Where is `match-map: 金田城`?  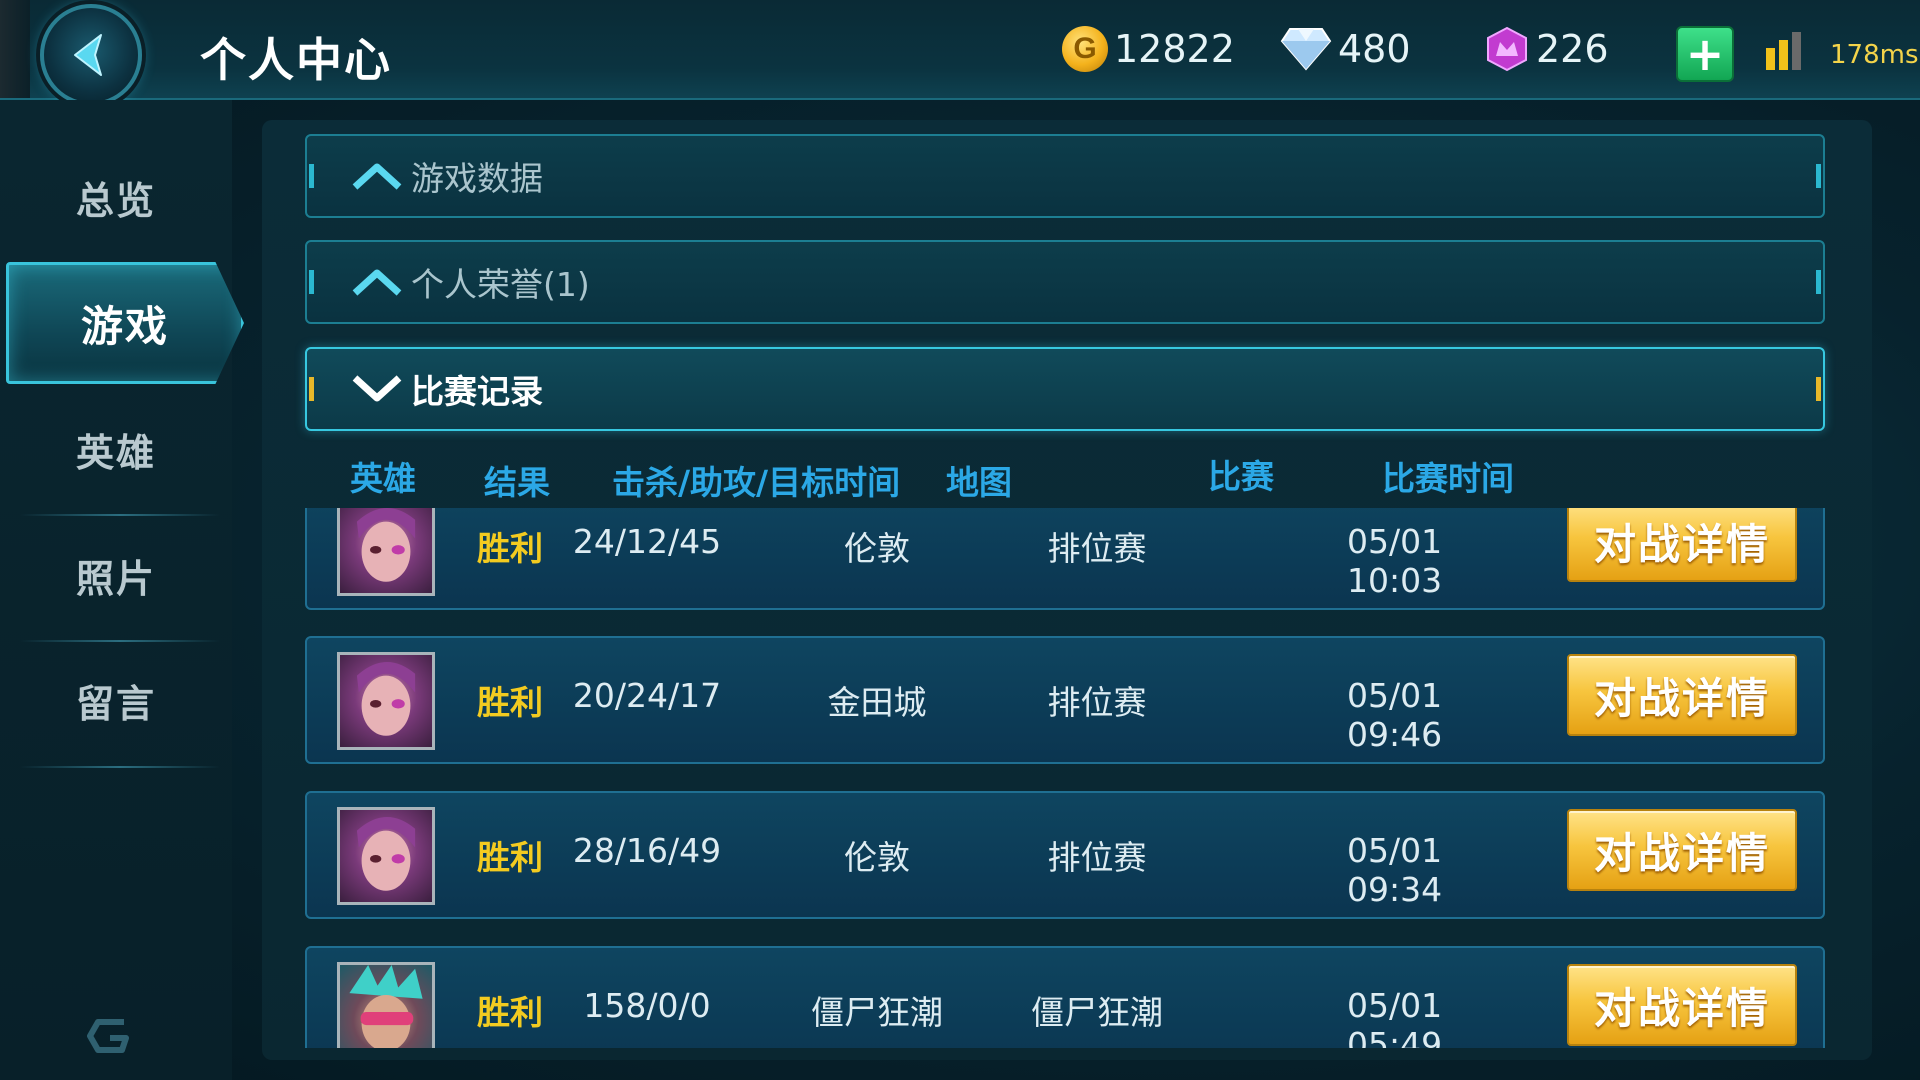 match-map: 金田城 is located at coordinates (877, 702).